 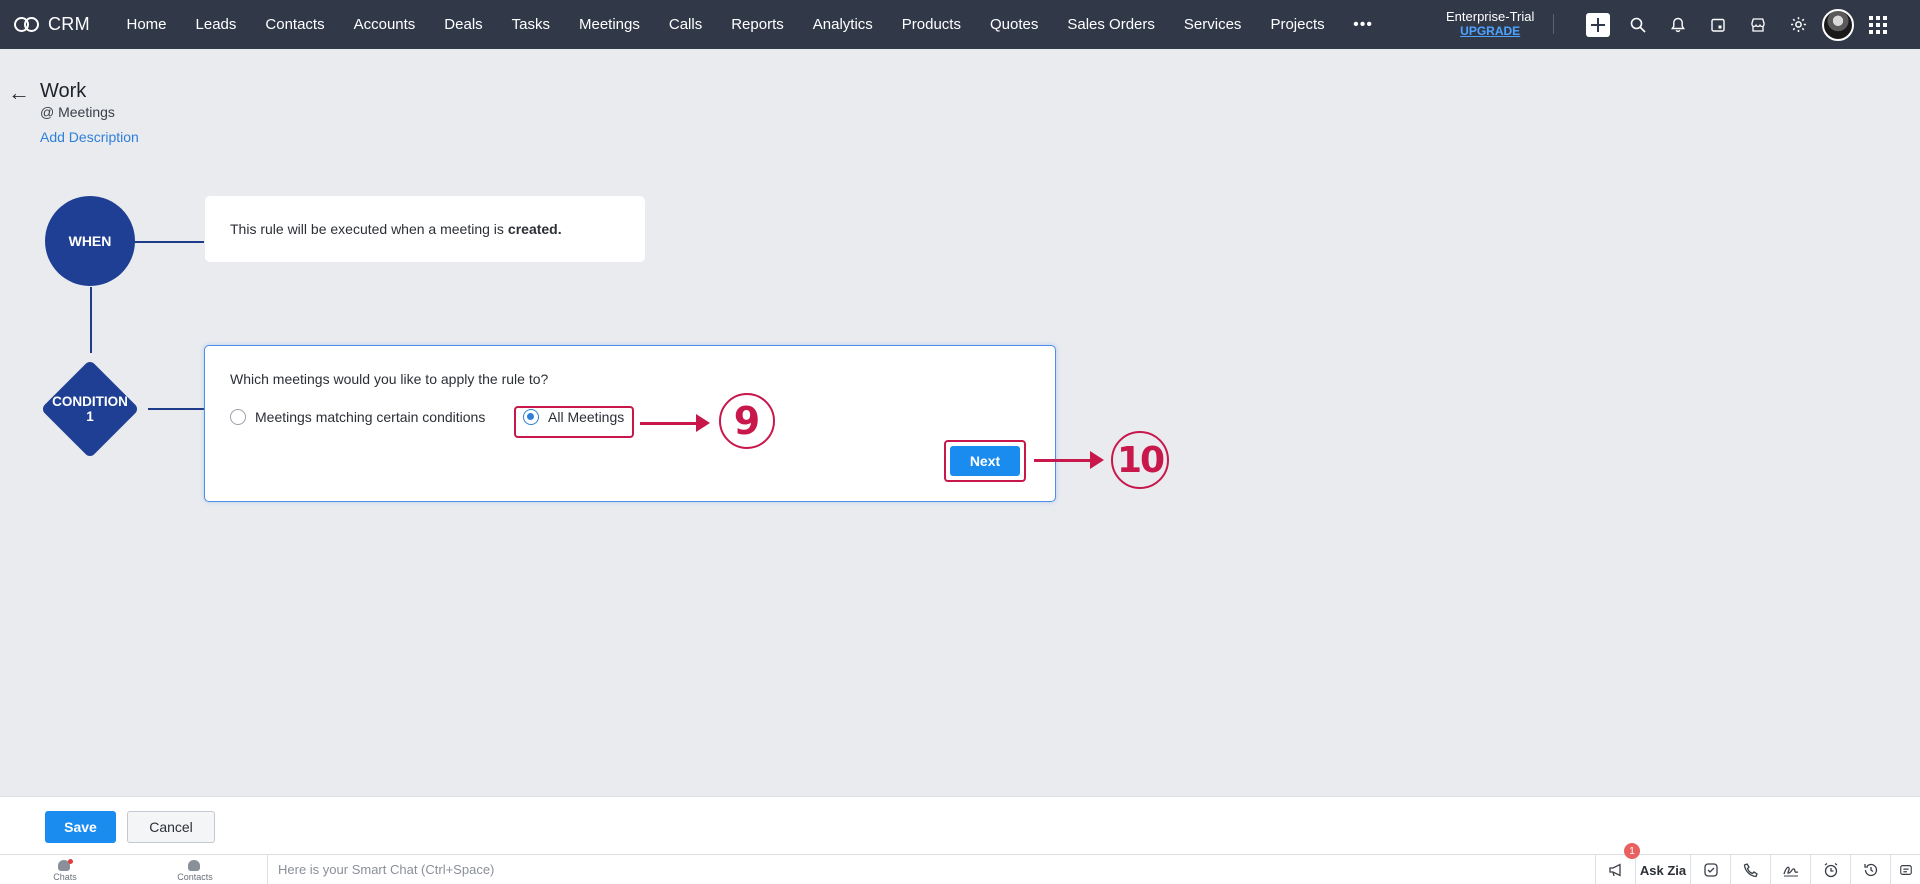 What do you see at coordinates (1140, 460) in the screenshot?
I see `step-10-marker: 10` at bounding box center [1140, 460].